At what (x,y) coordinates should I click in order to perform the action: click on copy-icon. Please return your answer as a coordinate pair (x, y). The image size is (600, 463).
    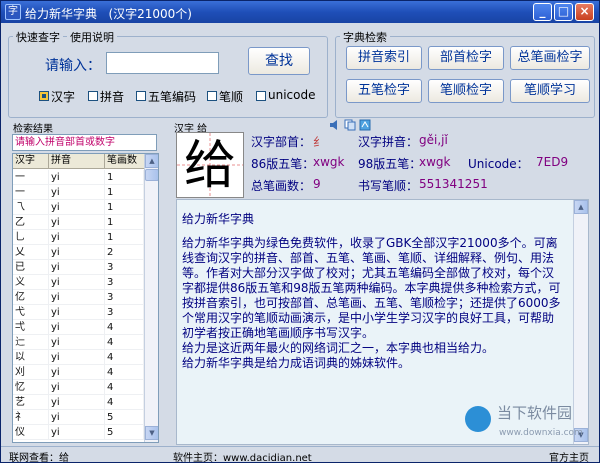
    Looking at the image, I should click on (350, 125).